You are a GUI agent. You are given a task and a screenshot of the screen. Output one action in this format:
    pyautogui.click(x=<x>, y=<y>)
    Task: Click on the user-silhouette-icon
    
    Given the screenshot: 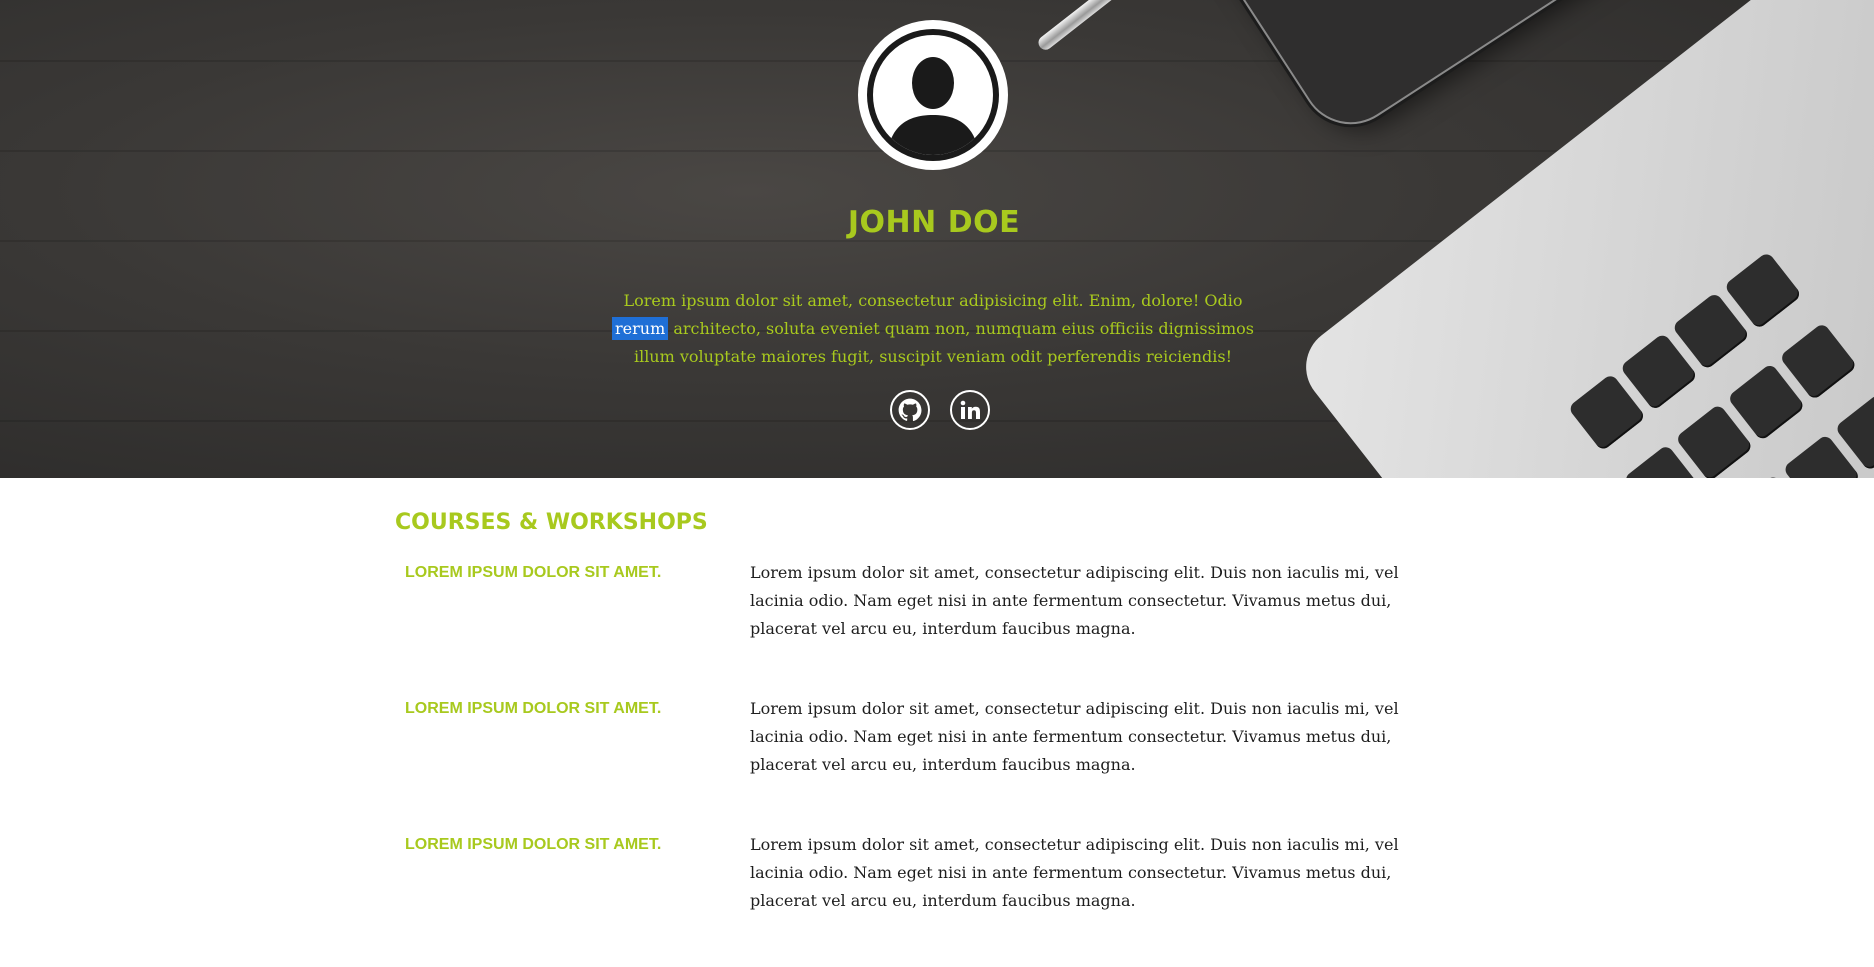 What is the action you would take?
    pyautogui.click(x=933, y=106)
    